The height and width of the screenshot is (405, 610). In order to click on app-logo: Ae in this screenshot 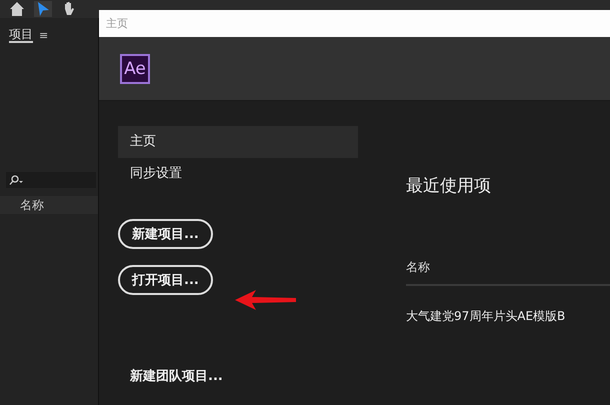, I will do `click(135, 69)`.